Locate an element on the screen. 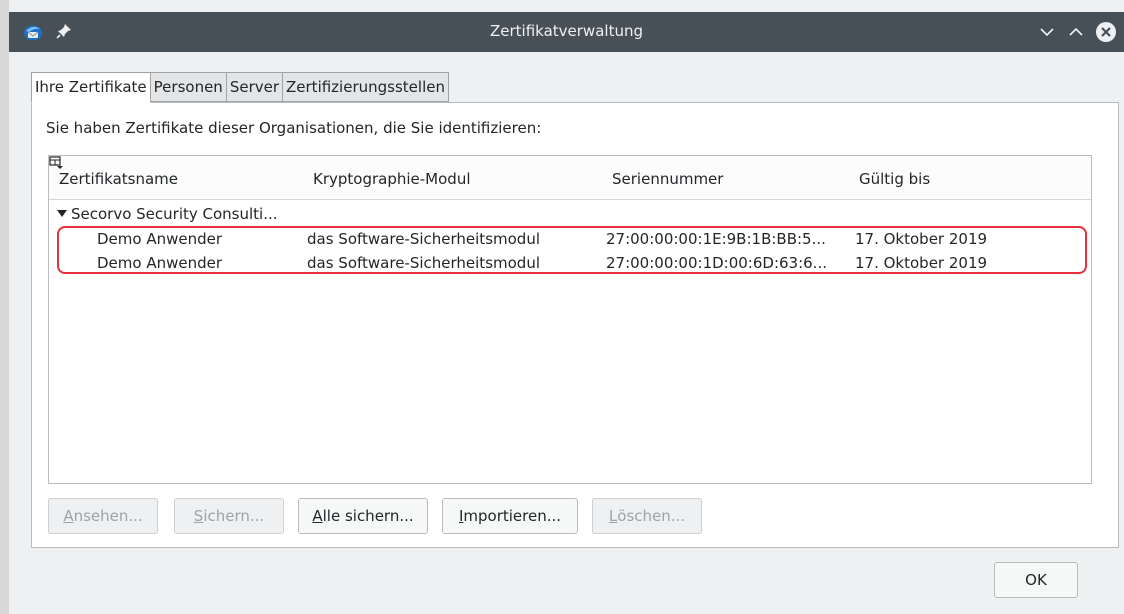 This screenshot has height=614, width=1124. window-title: Zertifikatverwaltung is located at coordinates (566, 31).